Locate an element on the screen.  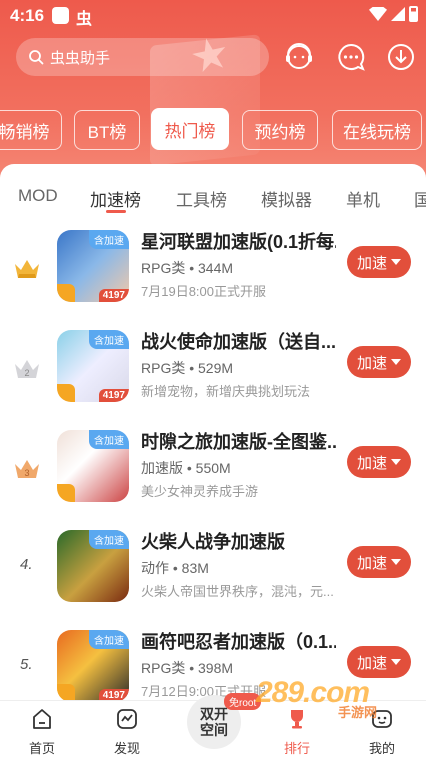
app-meta: 动作 • 83M is located at coordinates (175, 568).